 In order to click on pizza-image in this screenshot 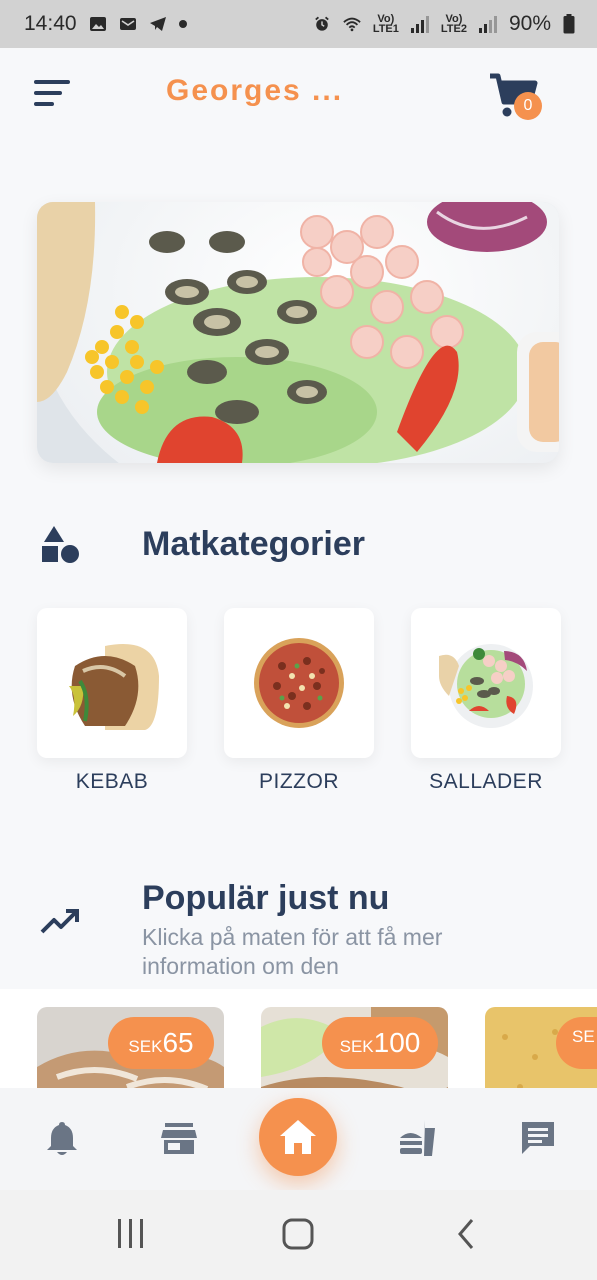, I will do `click(299, 683)`.